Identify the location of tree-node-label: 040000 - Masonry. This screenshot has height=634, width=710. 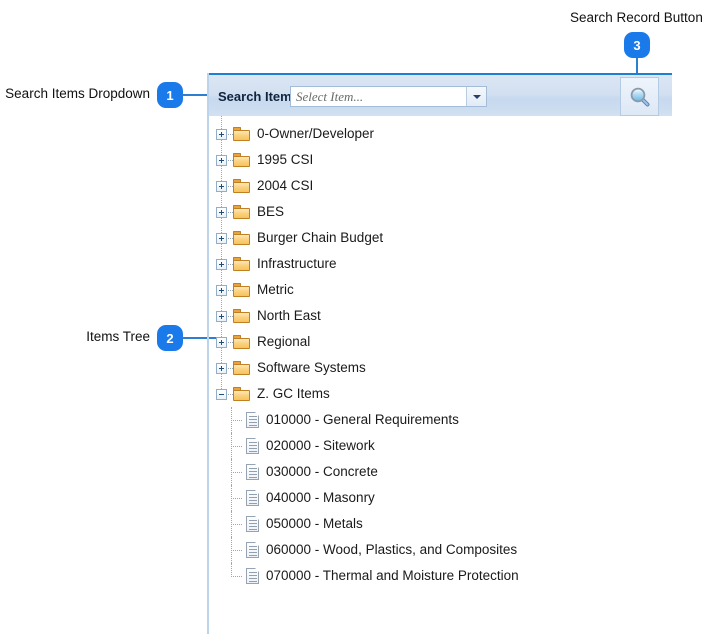
(320, 497).